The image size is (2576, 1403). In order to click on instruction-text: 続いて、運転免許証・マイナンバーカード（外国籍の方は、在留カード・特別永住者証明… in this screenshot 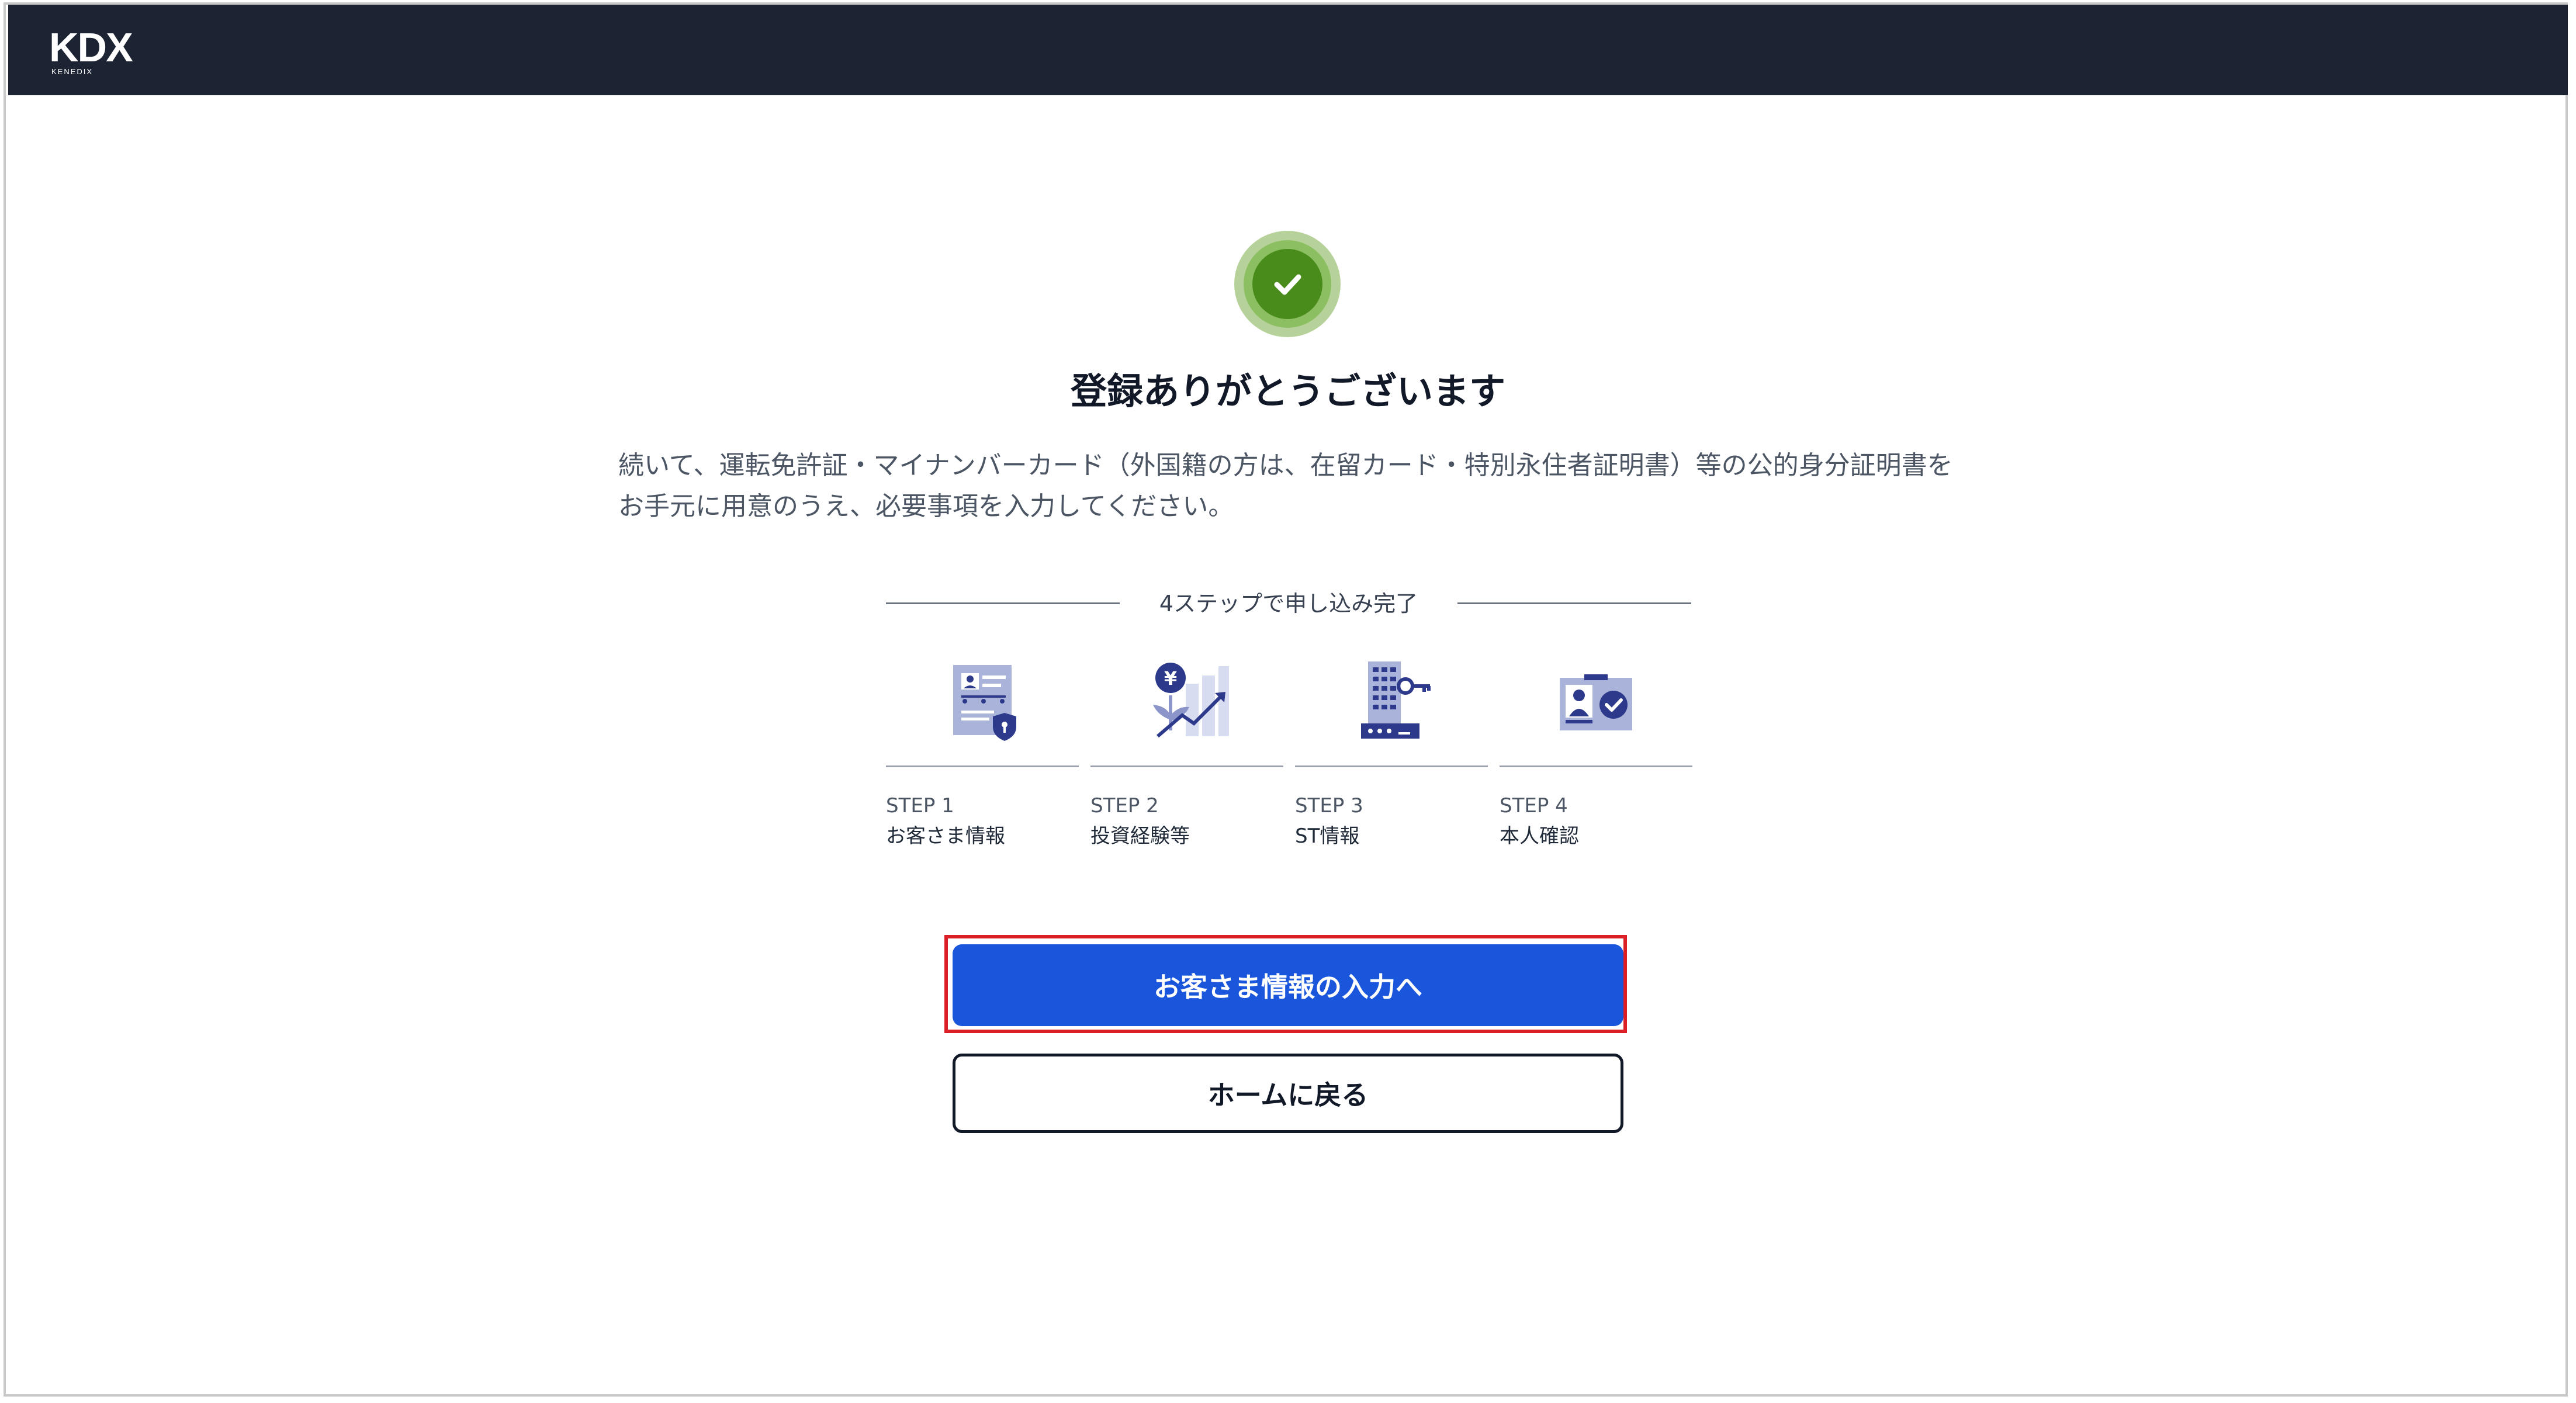, I will do `click(1286, 486)`.